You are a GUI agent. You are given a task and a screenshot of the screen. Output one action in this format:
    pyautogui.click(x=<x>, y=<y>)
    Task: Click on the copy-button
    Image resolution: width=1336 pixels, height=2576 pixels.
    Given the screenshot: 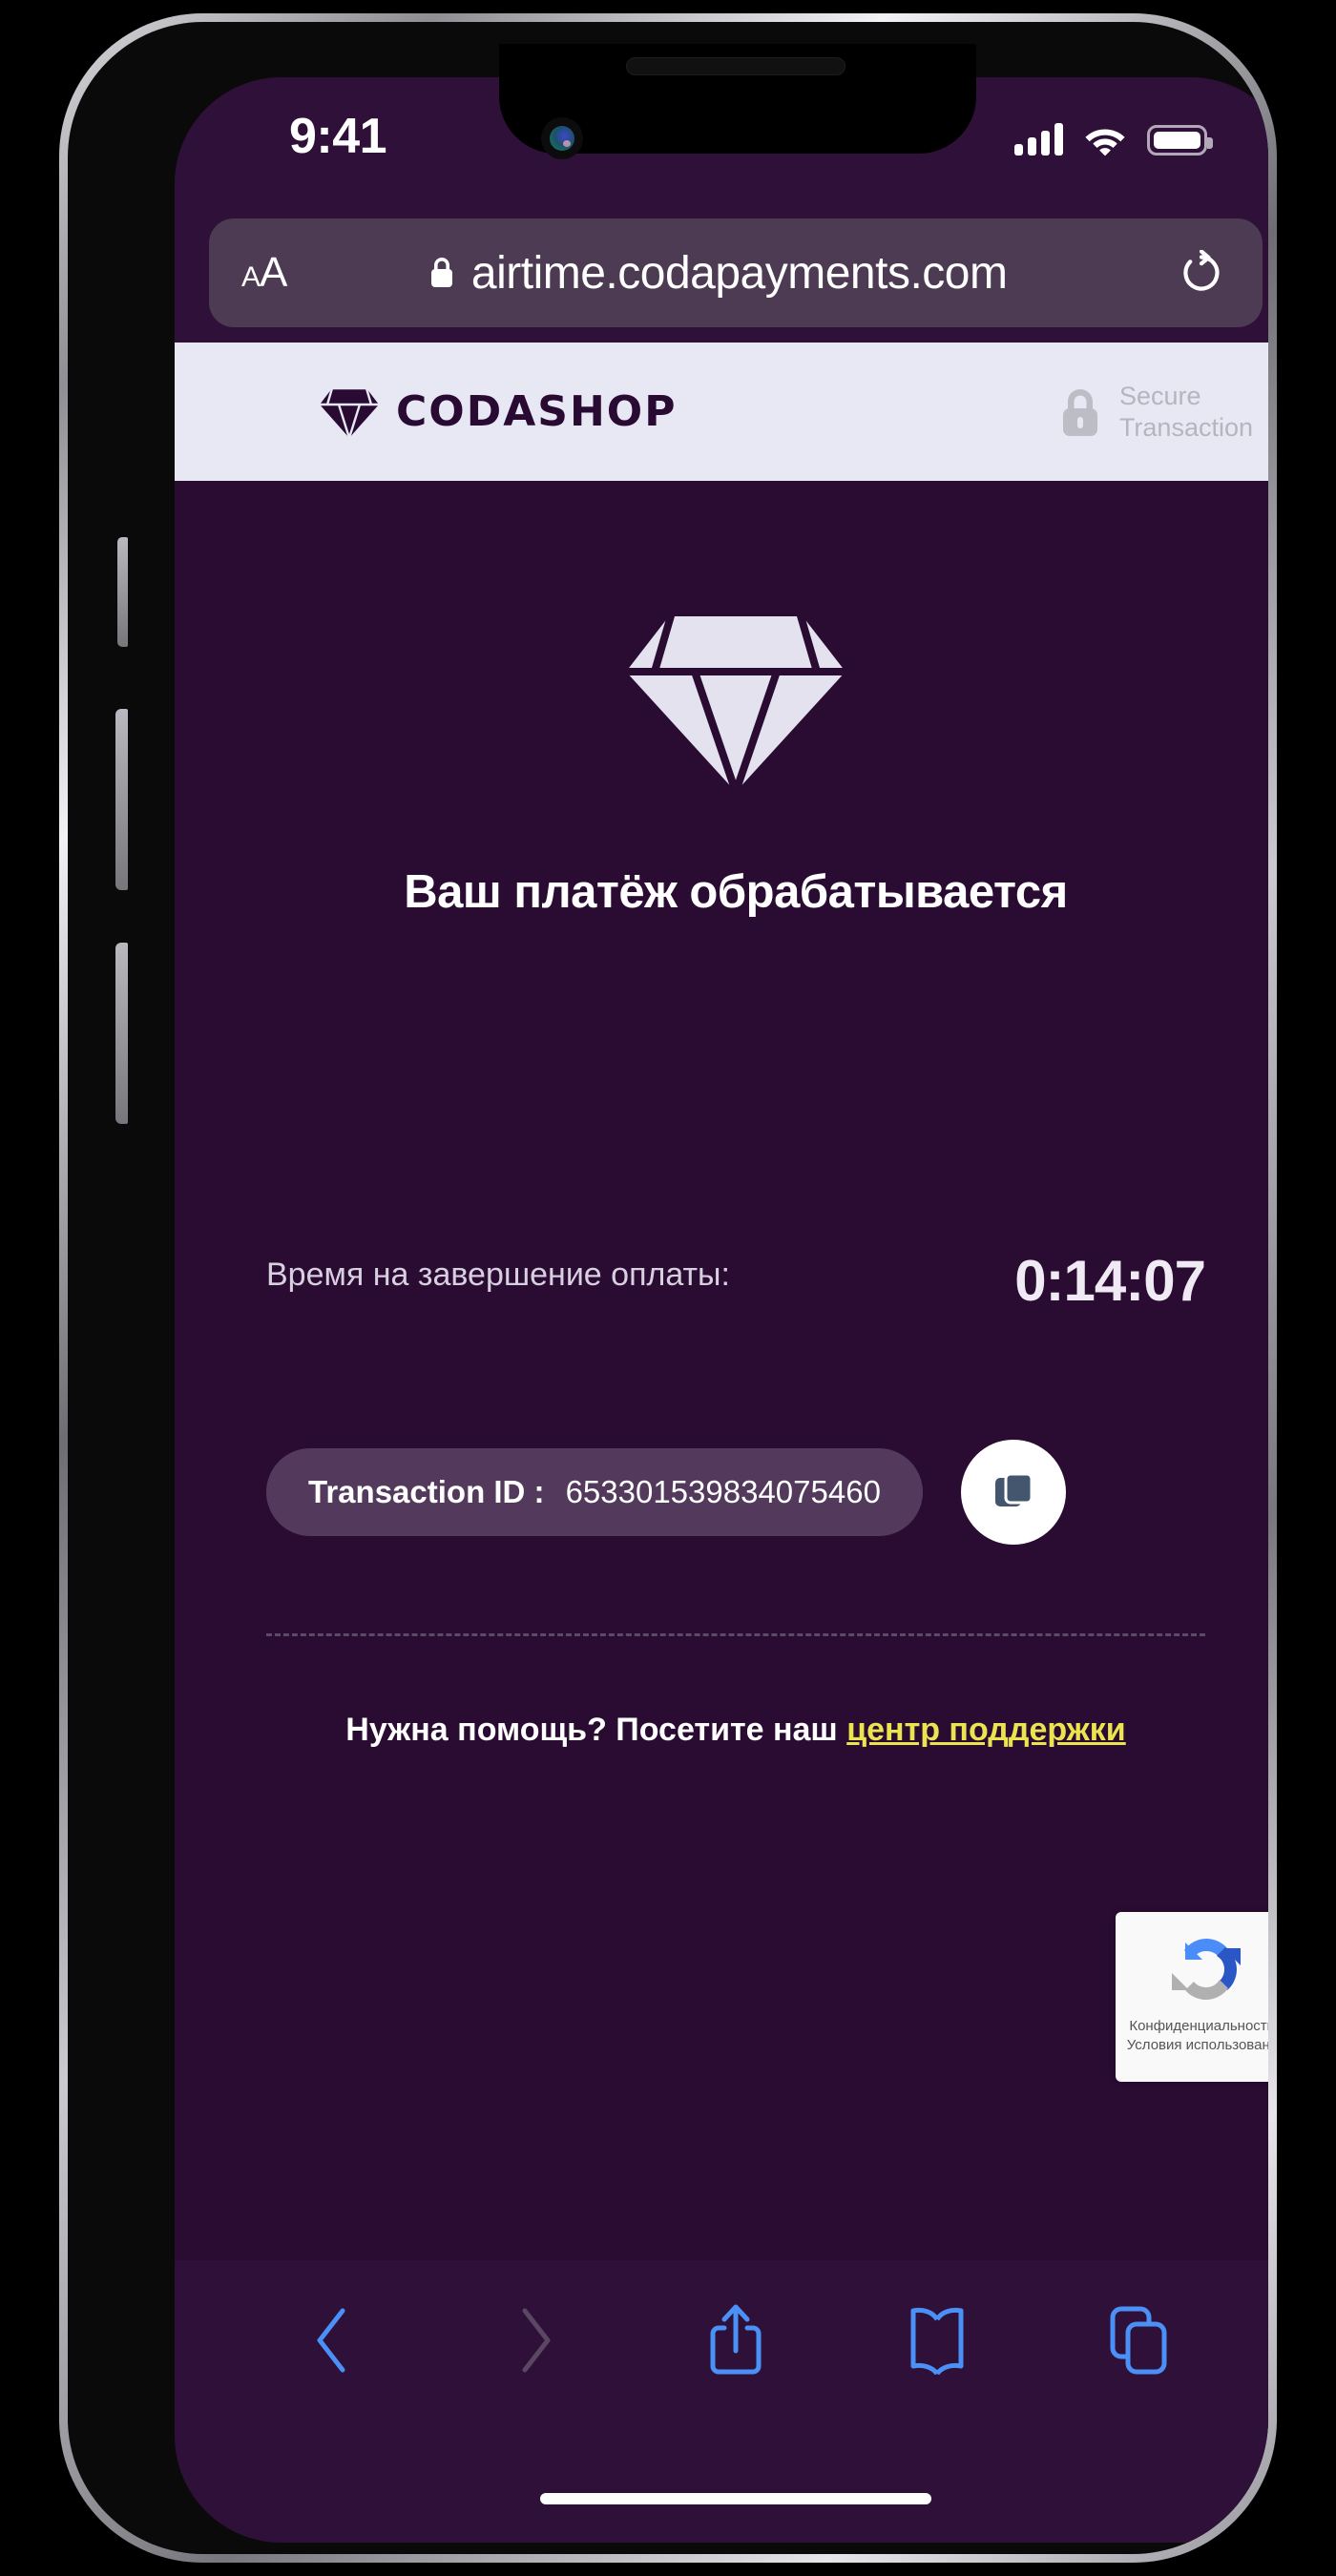 What is the action you would take?
    pyautogui.click(x=1013, y=1492)
    